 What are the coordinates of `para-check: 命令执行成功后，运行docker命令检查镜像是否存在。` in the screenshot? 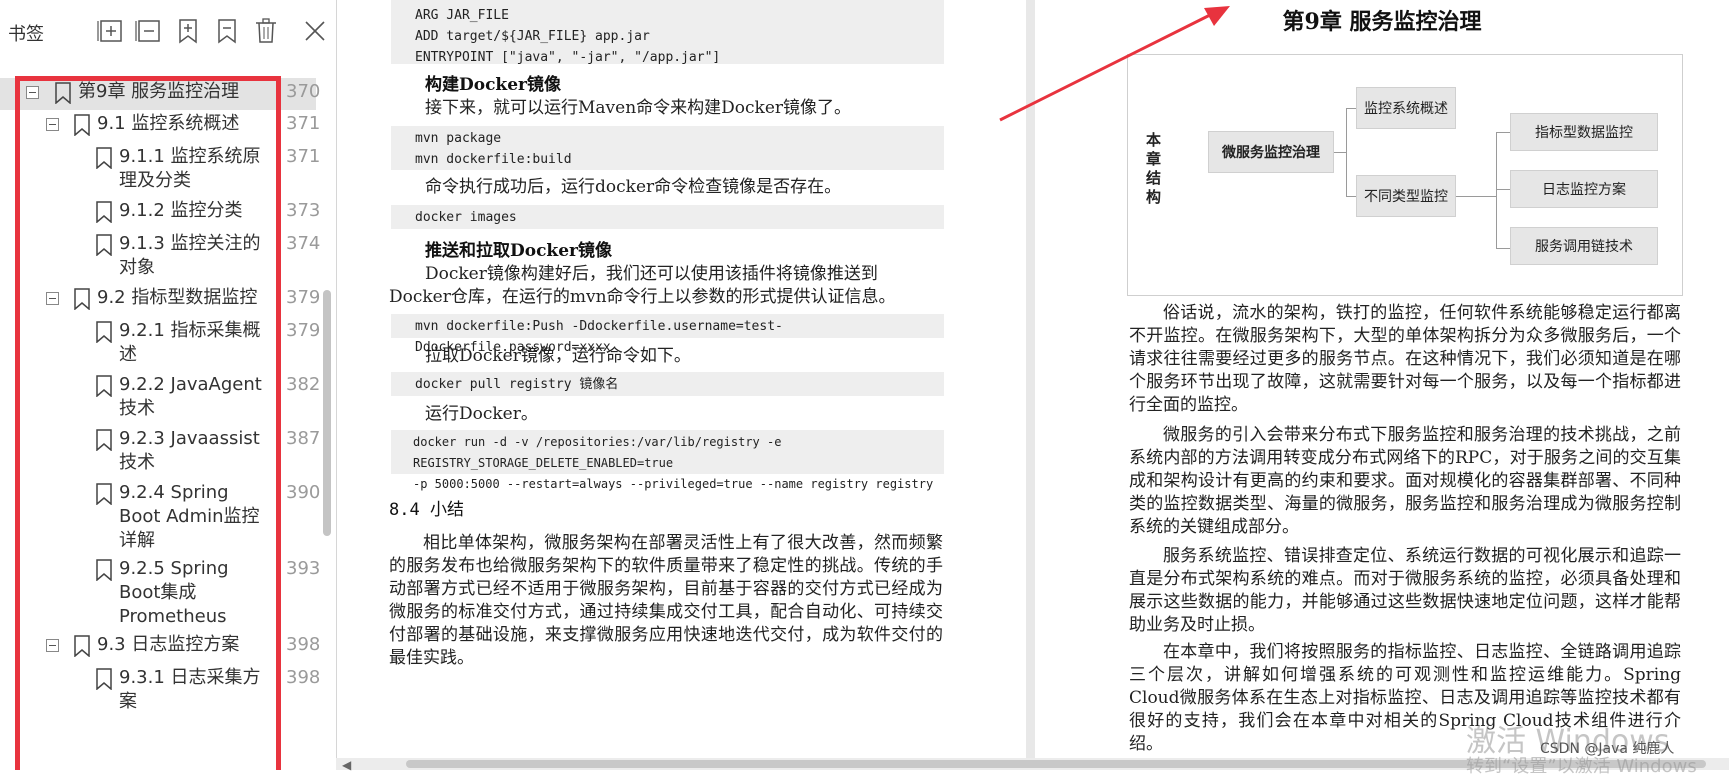 It's located at (633, 187).